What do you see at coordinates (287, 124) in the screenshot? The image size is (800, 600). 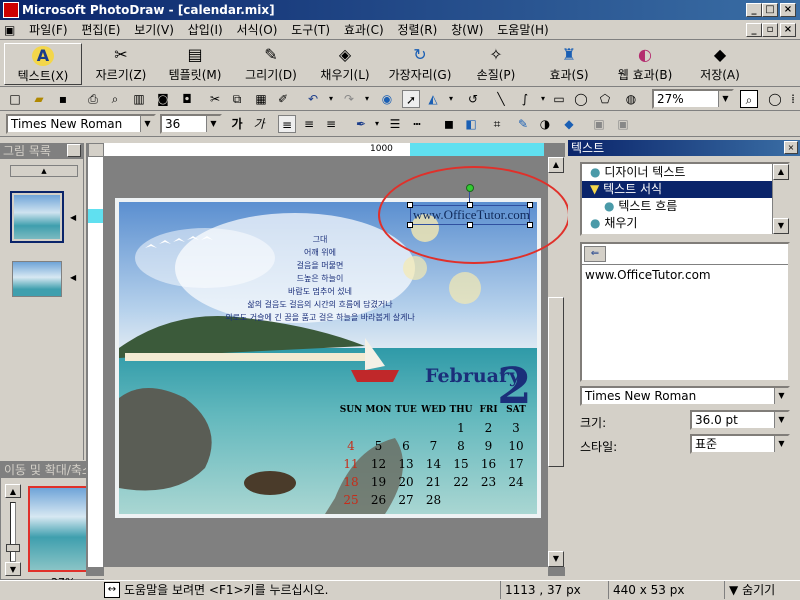 I see `align-left-icon: ≡` at bounding box center [287, 124].